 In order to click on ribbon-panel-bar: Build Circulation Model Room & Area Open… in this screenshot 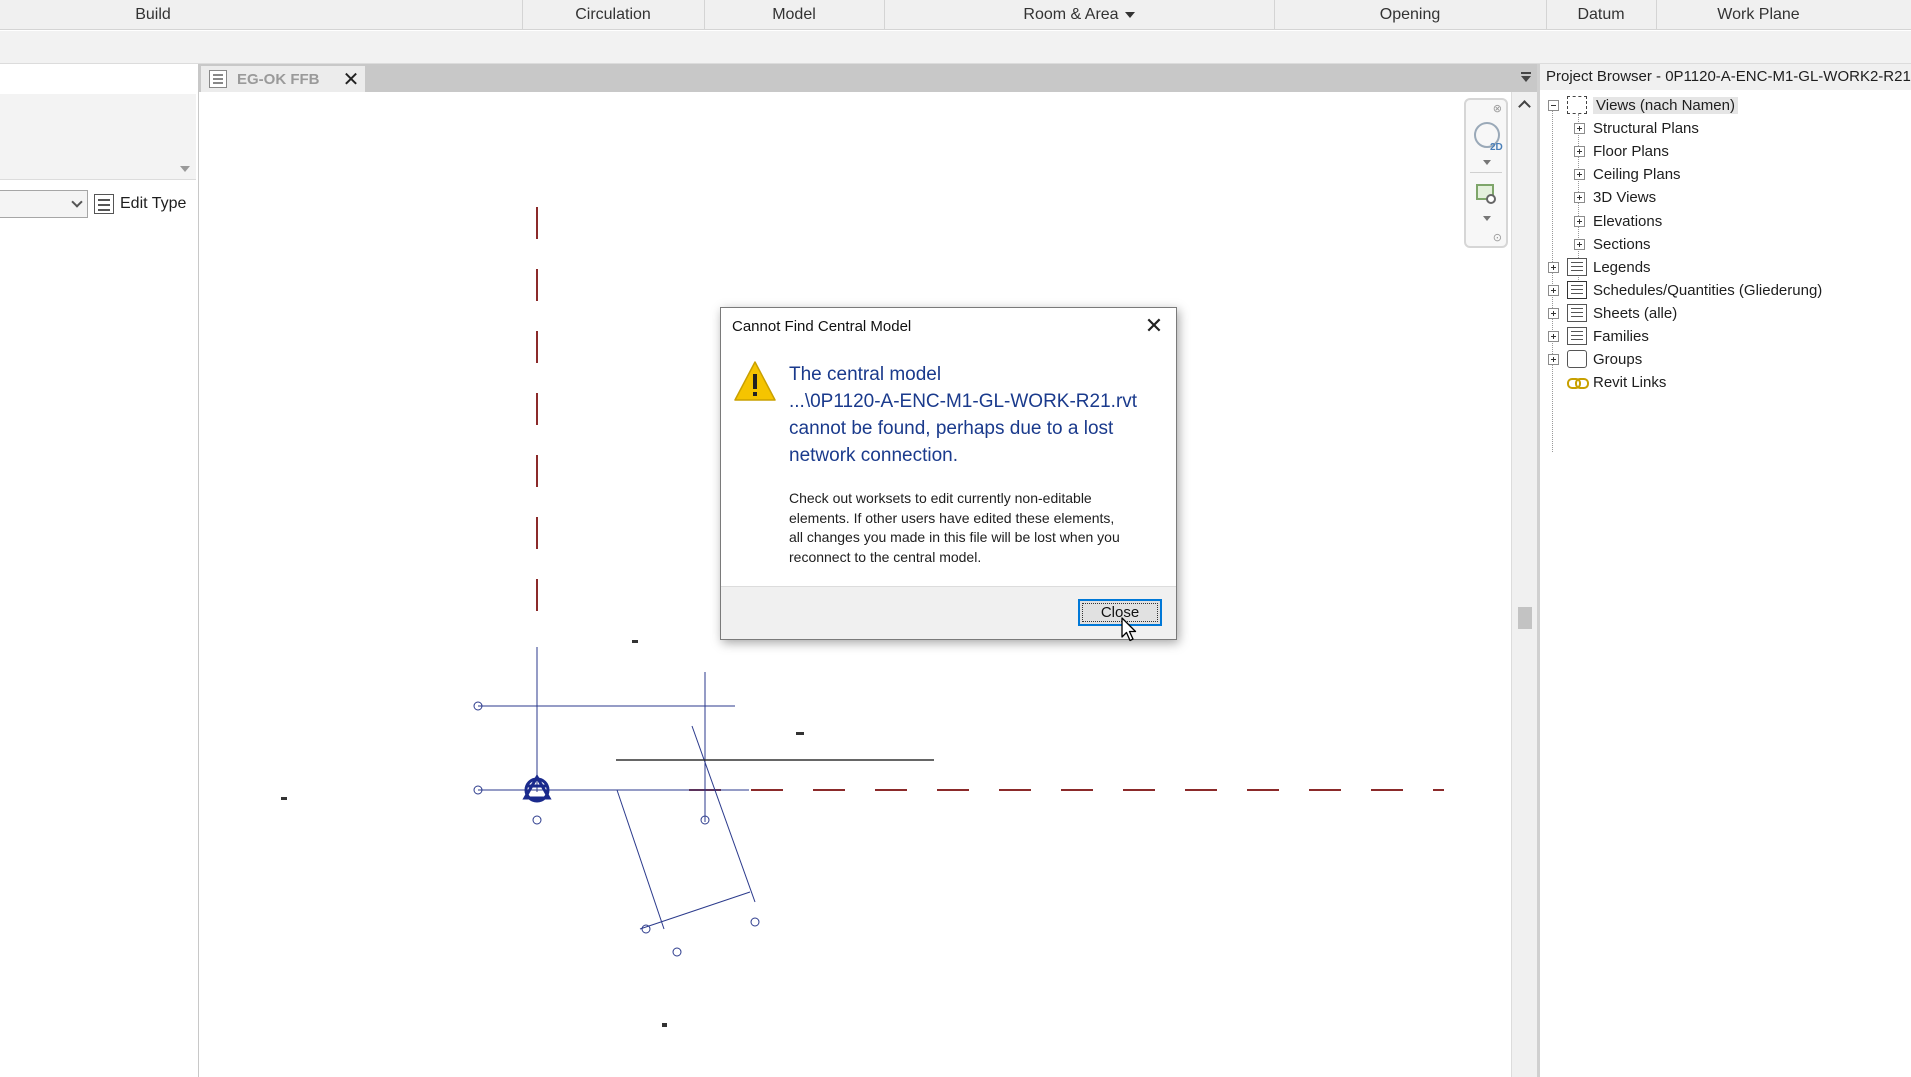, I will do `click(955, 15)`.